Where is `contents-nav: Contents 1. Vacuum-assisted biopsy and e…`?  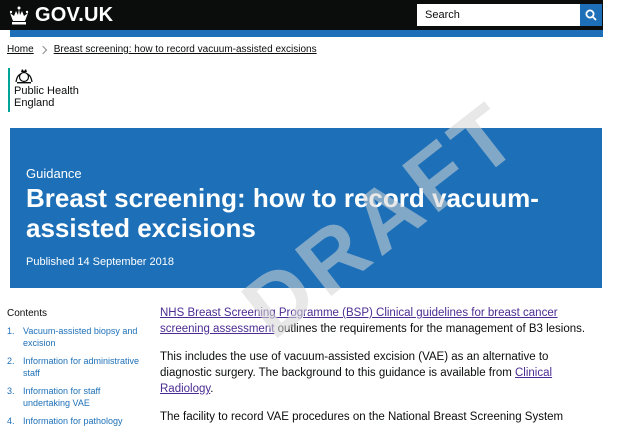
contents-nav: Contents 1. Vacuum-assisted biopsy and e… is located at coordinates (74, 370).